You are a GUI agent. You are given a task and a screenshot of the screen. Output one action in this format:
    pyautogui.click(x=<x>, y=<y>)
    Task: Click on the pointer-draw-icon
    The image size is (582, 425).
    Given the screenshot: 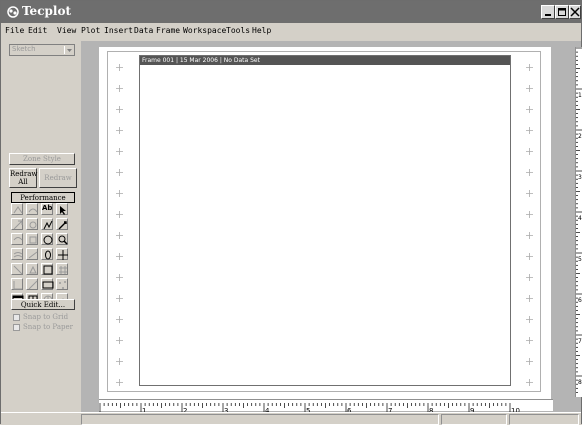 What is the action you would take?
    pyautogui.click(x=62, y=225)
    